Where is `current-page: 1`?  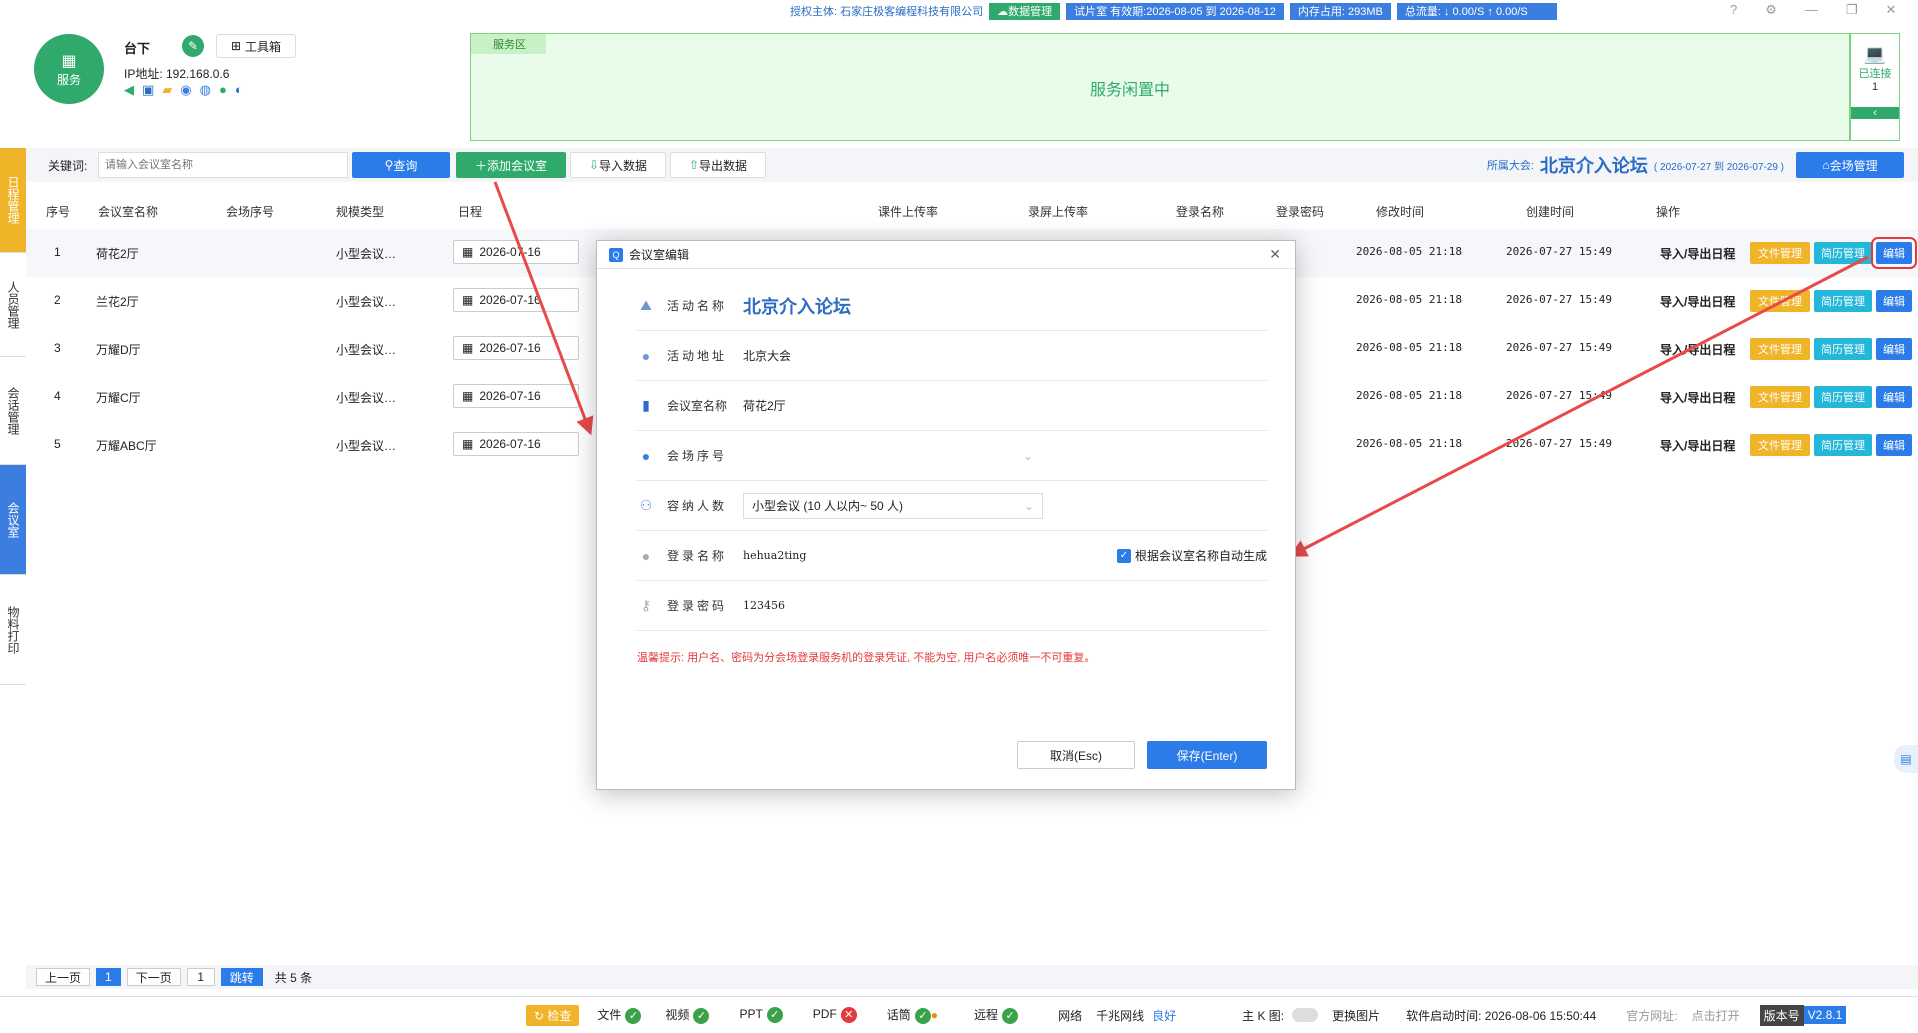 current-page: 1 is located at coordinates (108, 977).